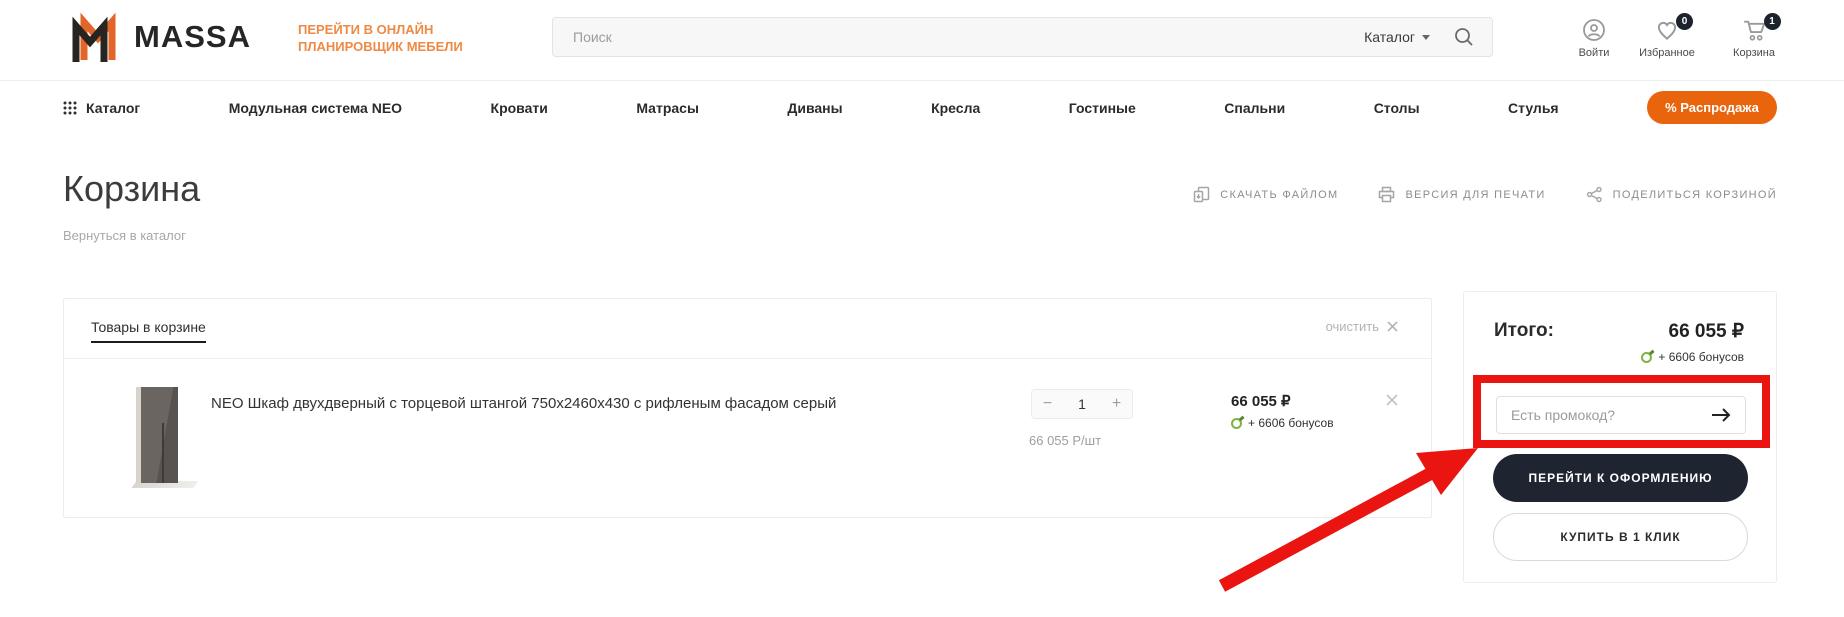  I want to click on print-version-link: Версия для печати, so click(1461, 194).